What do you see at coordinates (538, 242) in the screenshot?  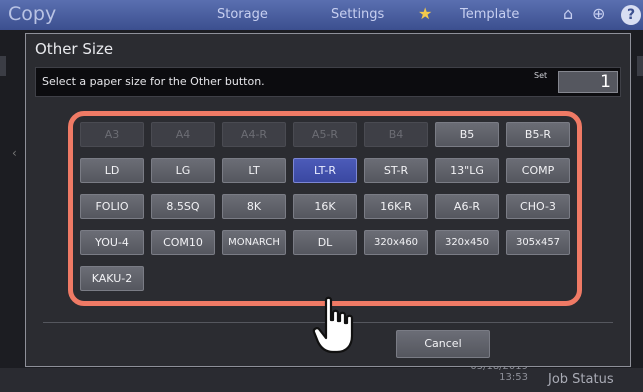 I see `paper-size-button: 305x457` at bounding box center [538, 242].